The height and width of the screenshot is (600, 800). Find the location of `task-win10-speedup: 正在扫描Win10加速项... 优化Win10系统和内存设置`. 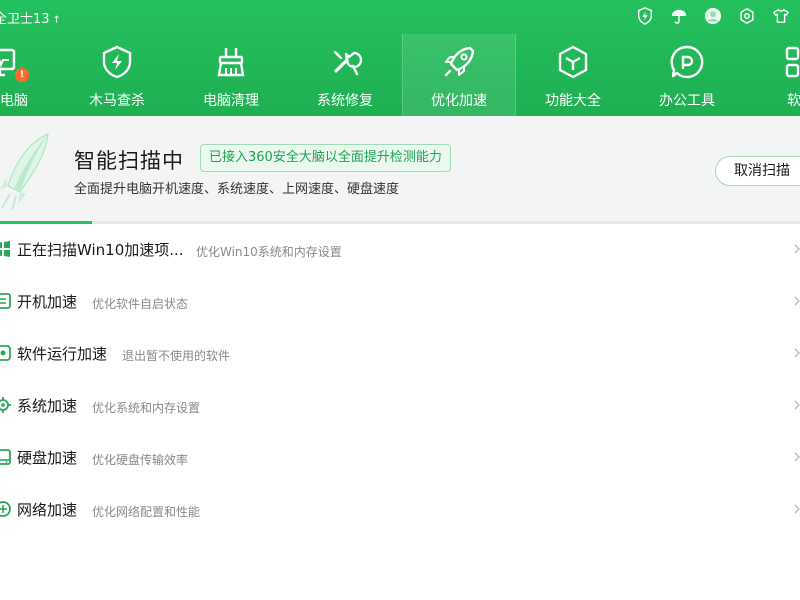

task-win10-speedup: 正在扫描Win10加速项... 优化Win10系统和内存设置 is located at coordinates (400, 250).